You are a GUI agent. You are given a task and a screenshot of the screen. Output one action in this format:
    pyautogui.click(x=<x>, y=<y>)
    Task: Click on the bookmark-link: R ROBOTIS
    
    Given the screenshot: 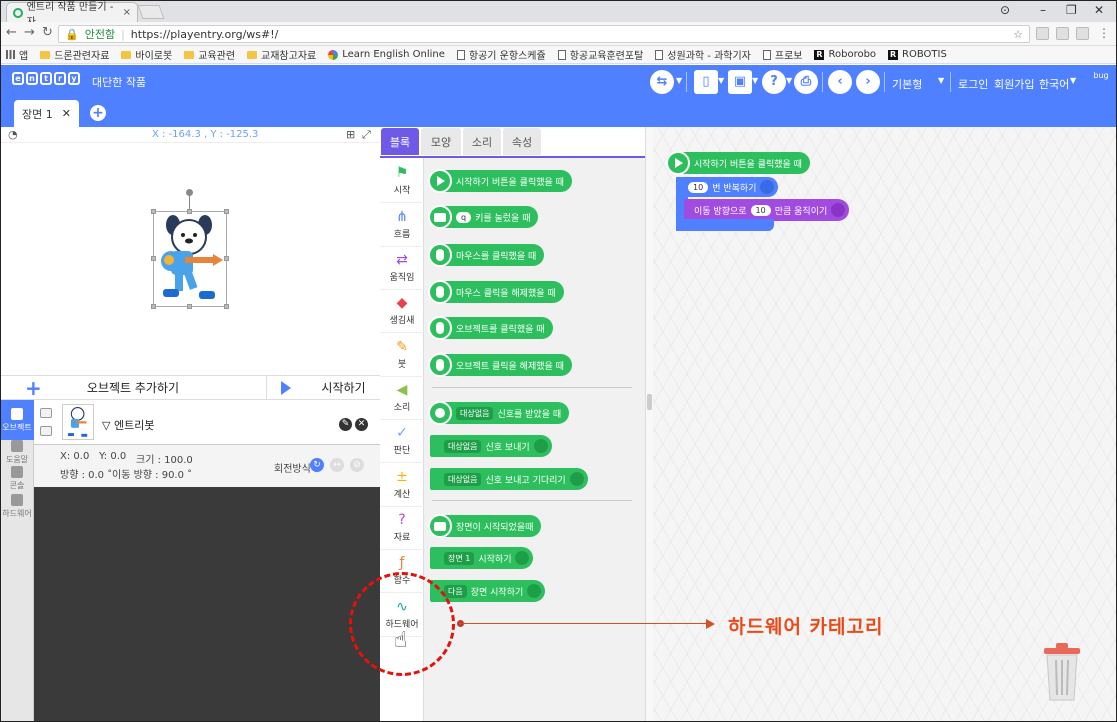 What is the action you would take?
    pyautogui.click(x=917, y=54)
    